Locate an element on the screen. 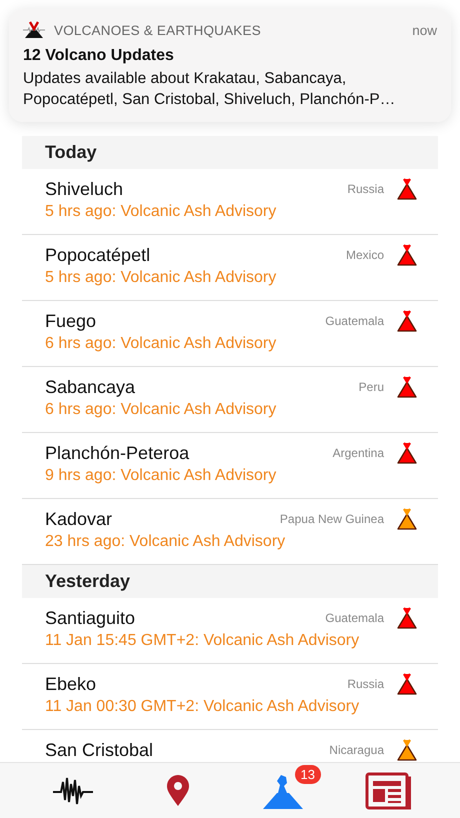 The width and height of the screenshot is (460, 818). notification-title: 12 Volcano Updates is located at coordinates (99, 56).